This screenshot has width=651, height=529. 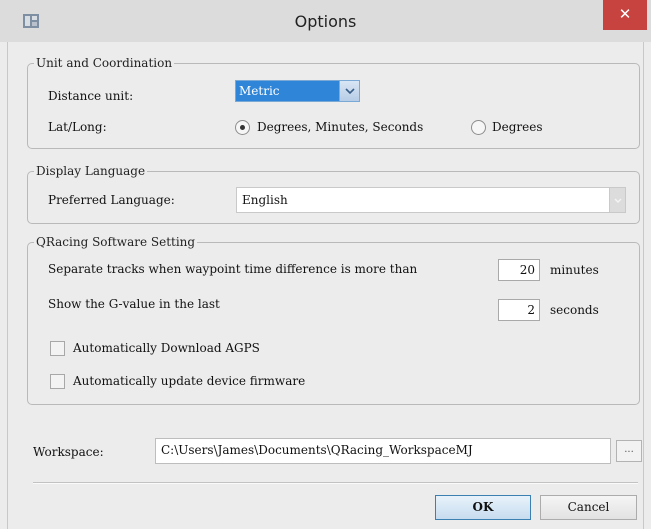 What do you see at coordinates (91, 171) in the screenshot?
I see `display-language-legend: Display Language` at bounding box center [91, 171].